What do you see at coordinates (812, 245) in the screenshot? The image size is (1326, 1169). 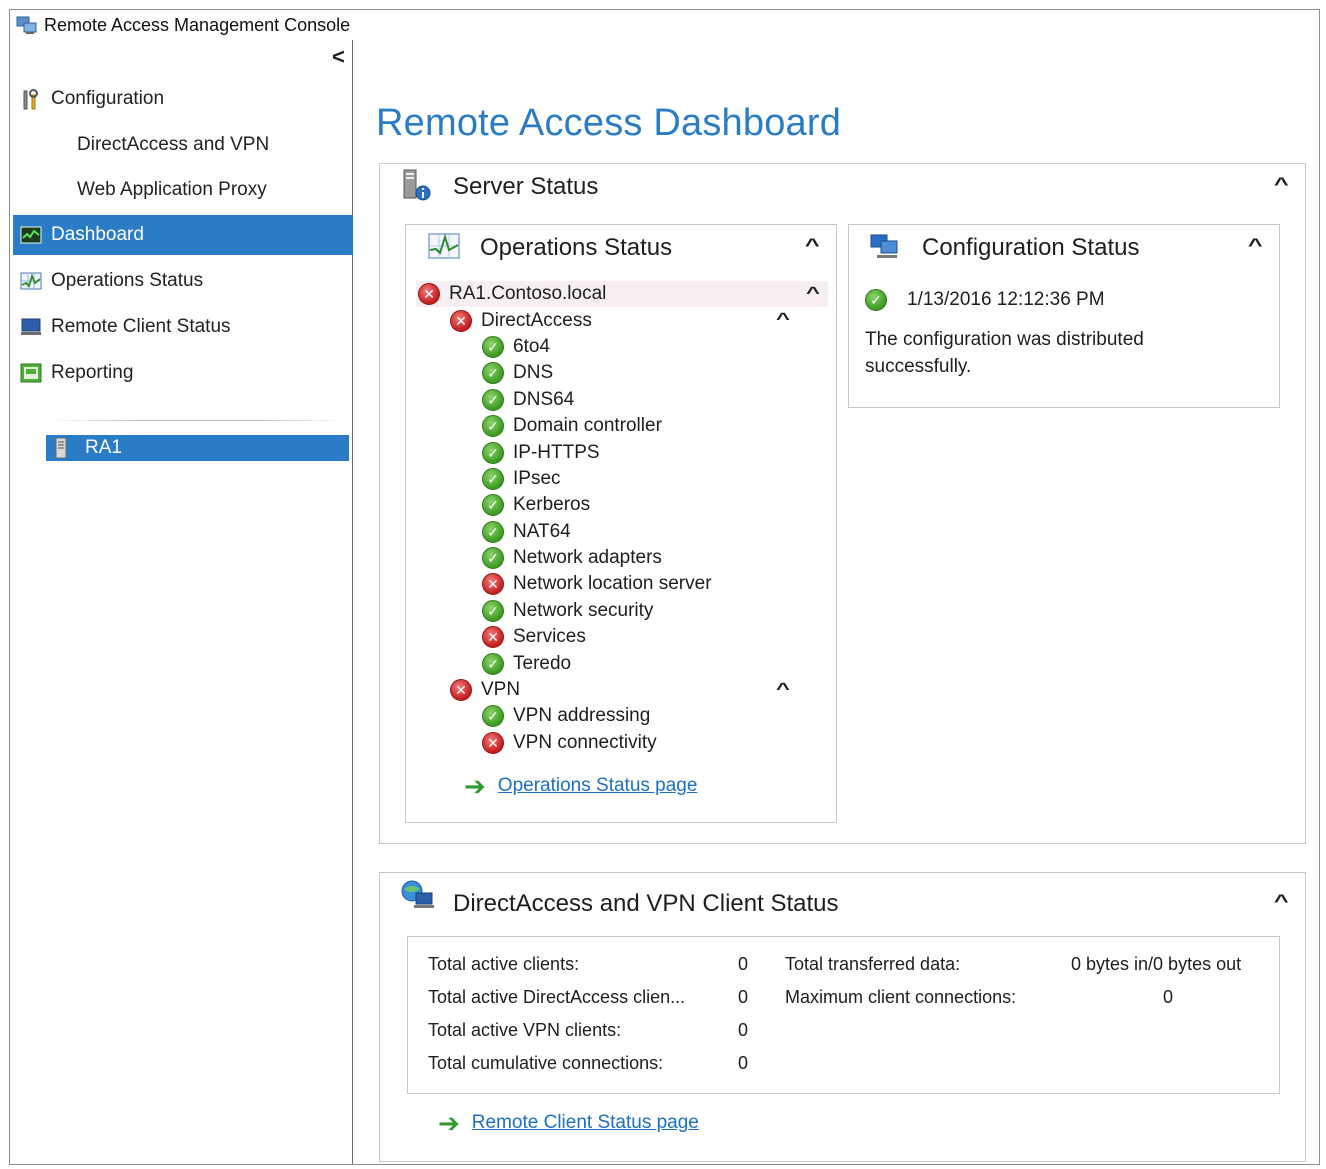 I see `operations-status-collapse-caret: ^` at bounding box center [812, 245].